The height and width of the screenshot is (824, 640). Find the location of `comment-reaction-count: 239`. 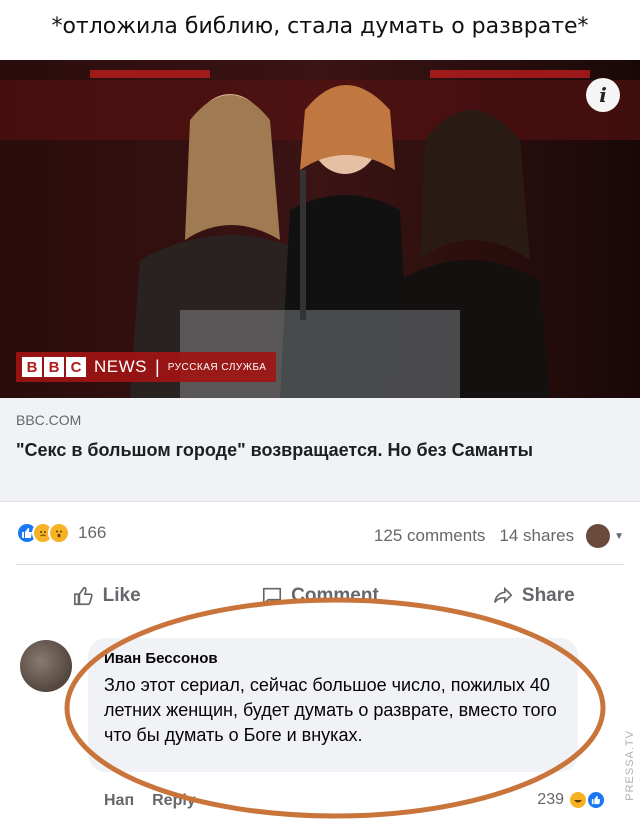

comment-reaction-count: 239 is located at coordinates (550, 799).